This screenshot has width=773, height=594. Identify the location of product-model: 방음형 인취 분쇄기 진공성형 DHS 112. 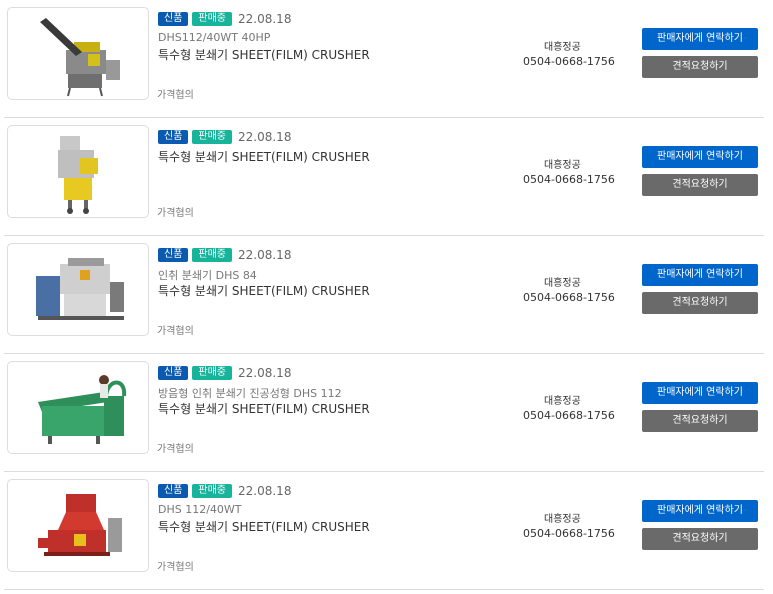
(250, 393).